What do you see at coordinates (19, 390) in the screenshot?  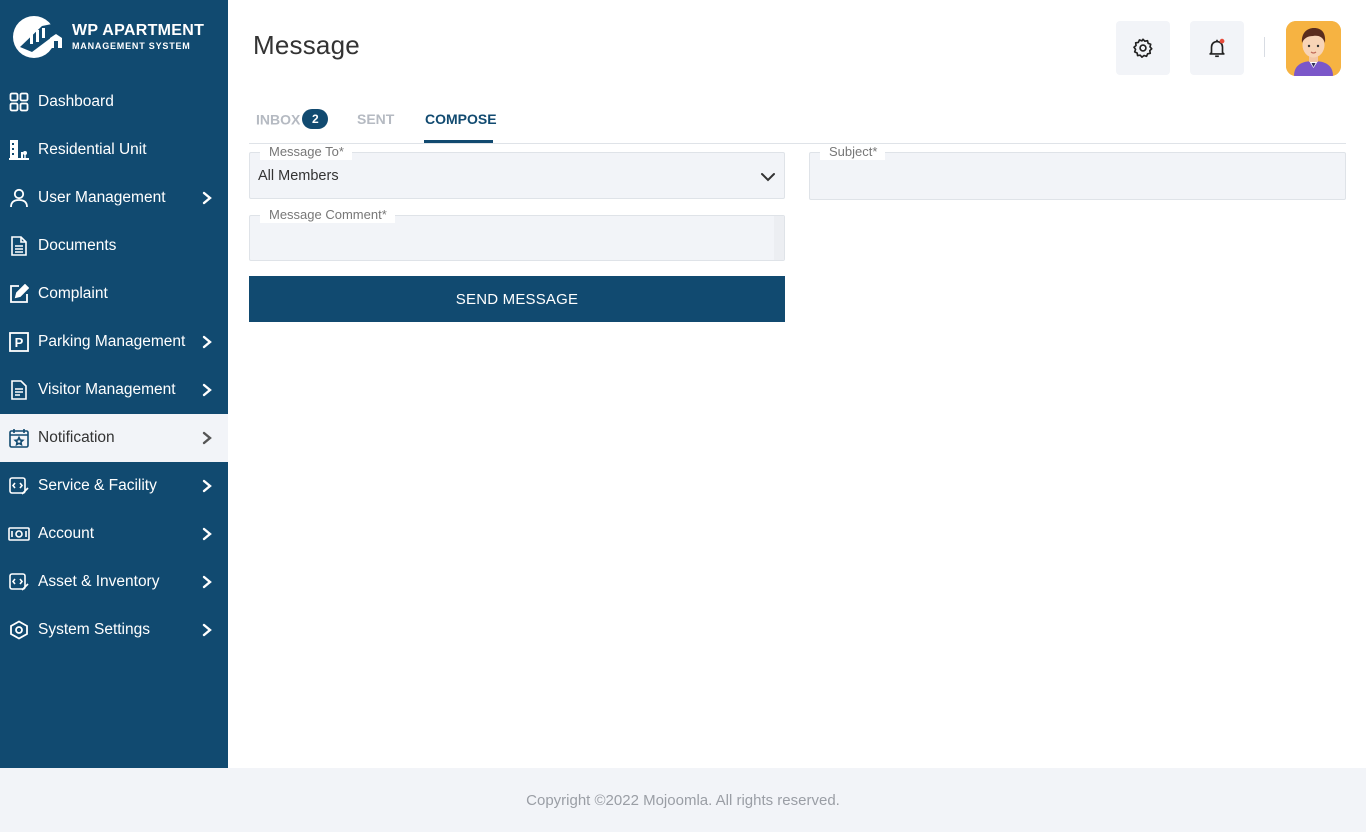 I see `clipboard-icon` at bounding box center [19, 390].